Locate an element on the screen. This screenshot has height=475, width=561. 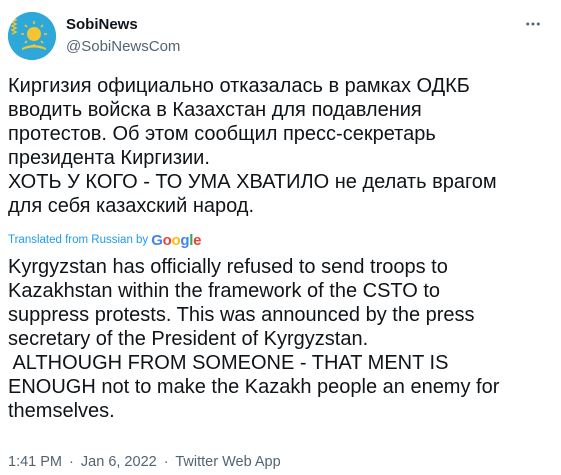
author-block: SobiNews @SobiNewsCom is located at coordinates (123, 36).